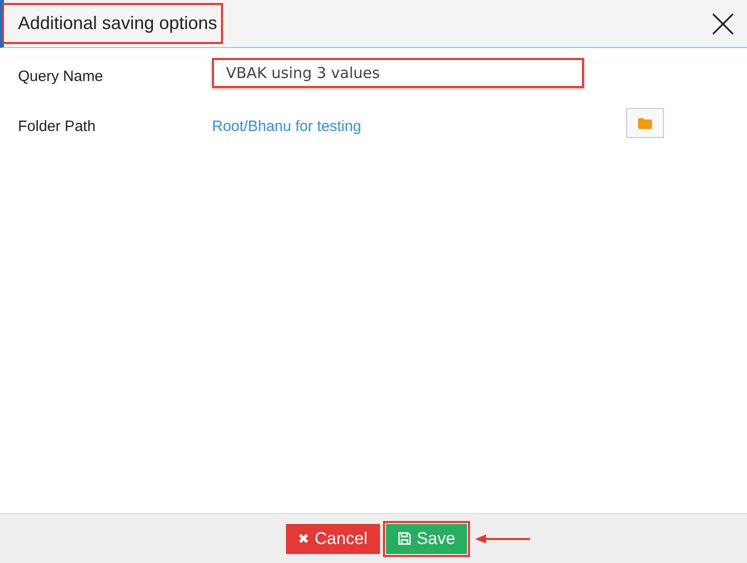 The width and height of the screenshot is (747, 563). Describe the element at coordinates (503, 539) in the screenshot. I see `annotation-arrow` at that location.